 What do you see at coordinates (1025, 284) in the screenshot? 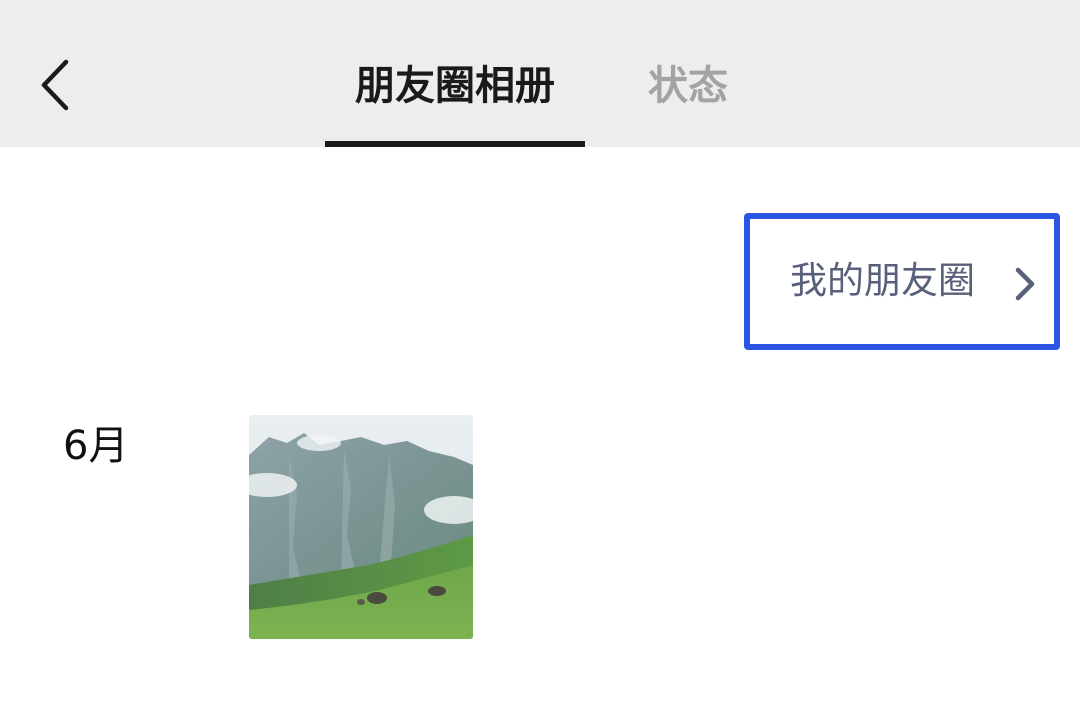
I see `chevron-right-icon` at bounding box center [1025, 284].